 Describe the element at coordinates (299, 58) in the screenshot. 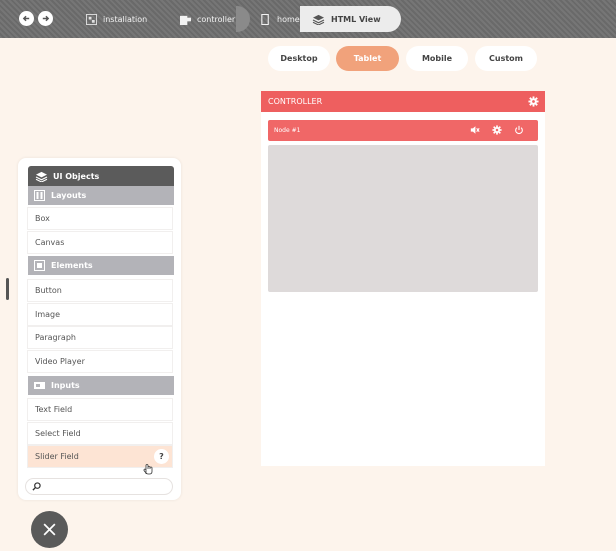

I see `device-desktop-button: Desktop` at that location.